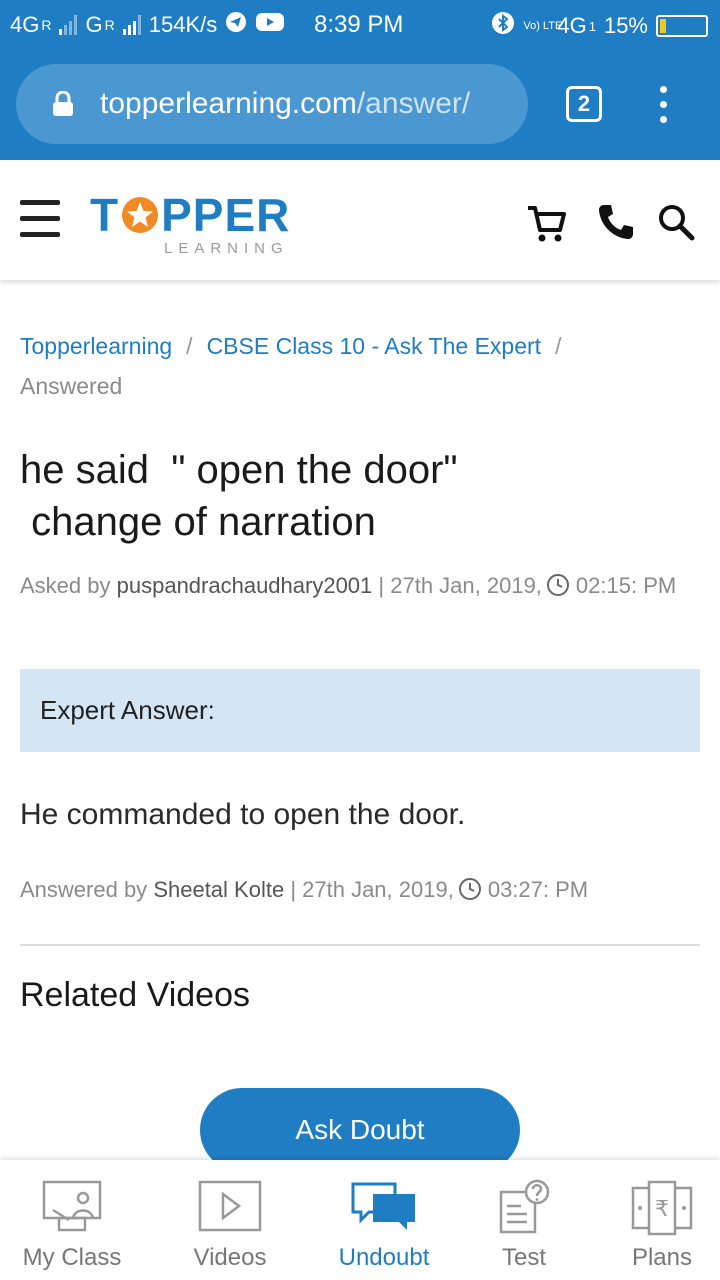 The image size is (720, 1280). What do you see at coordinates (682, 26) in the screenshot?
I see `battery-icon` at bounding box center [682, 26].